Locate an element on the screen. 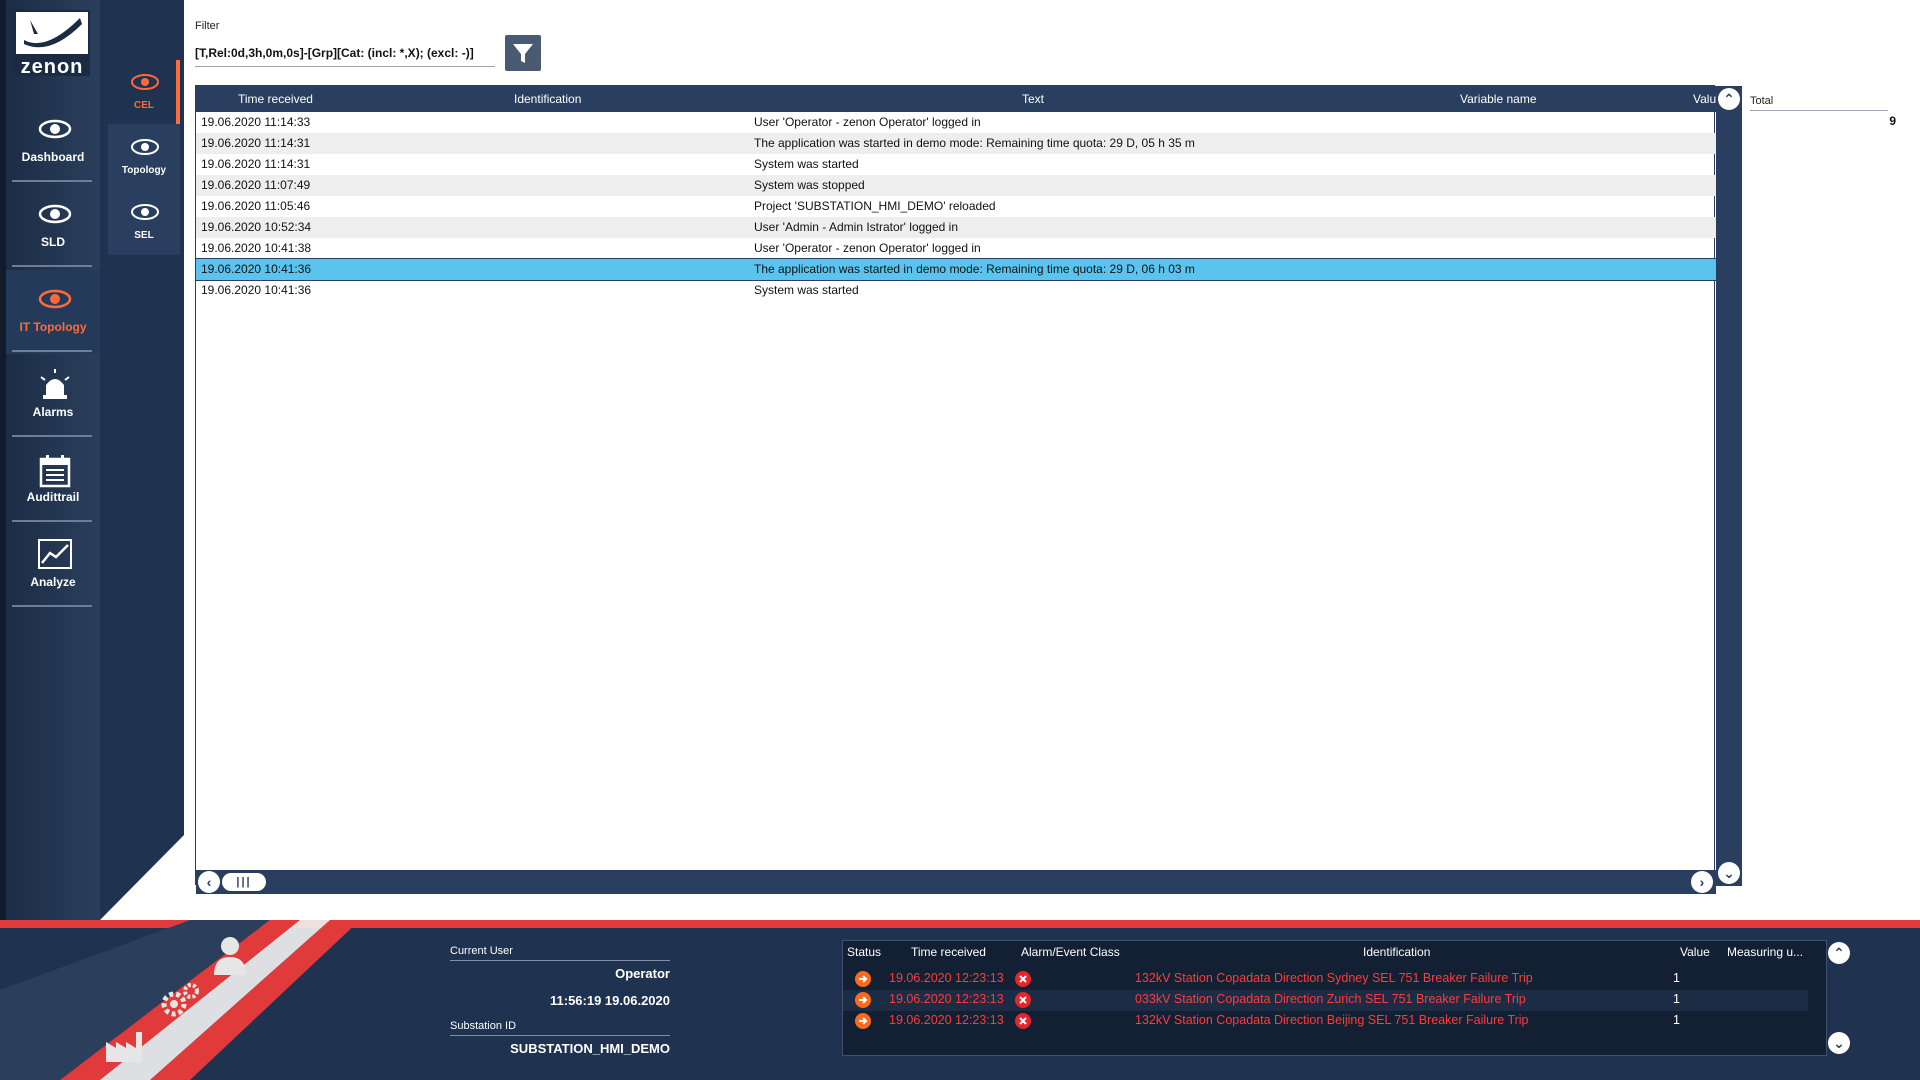 Image resolution: width=1920 pixels, height=1080 pixels. nav-item-dashboard: Dashboard is located at coordinates (53, 142).